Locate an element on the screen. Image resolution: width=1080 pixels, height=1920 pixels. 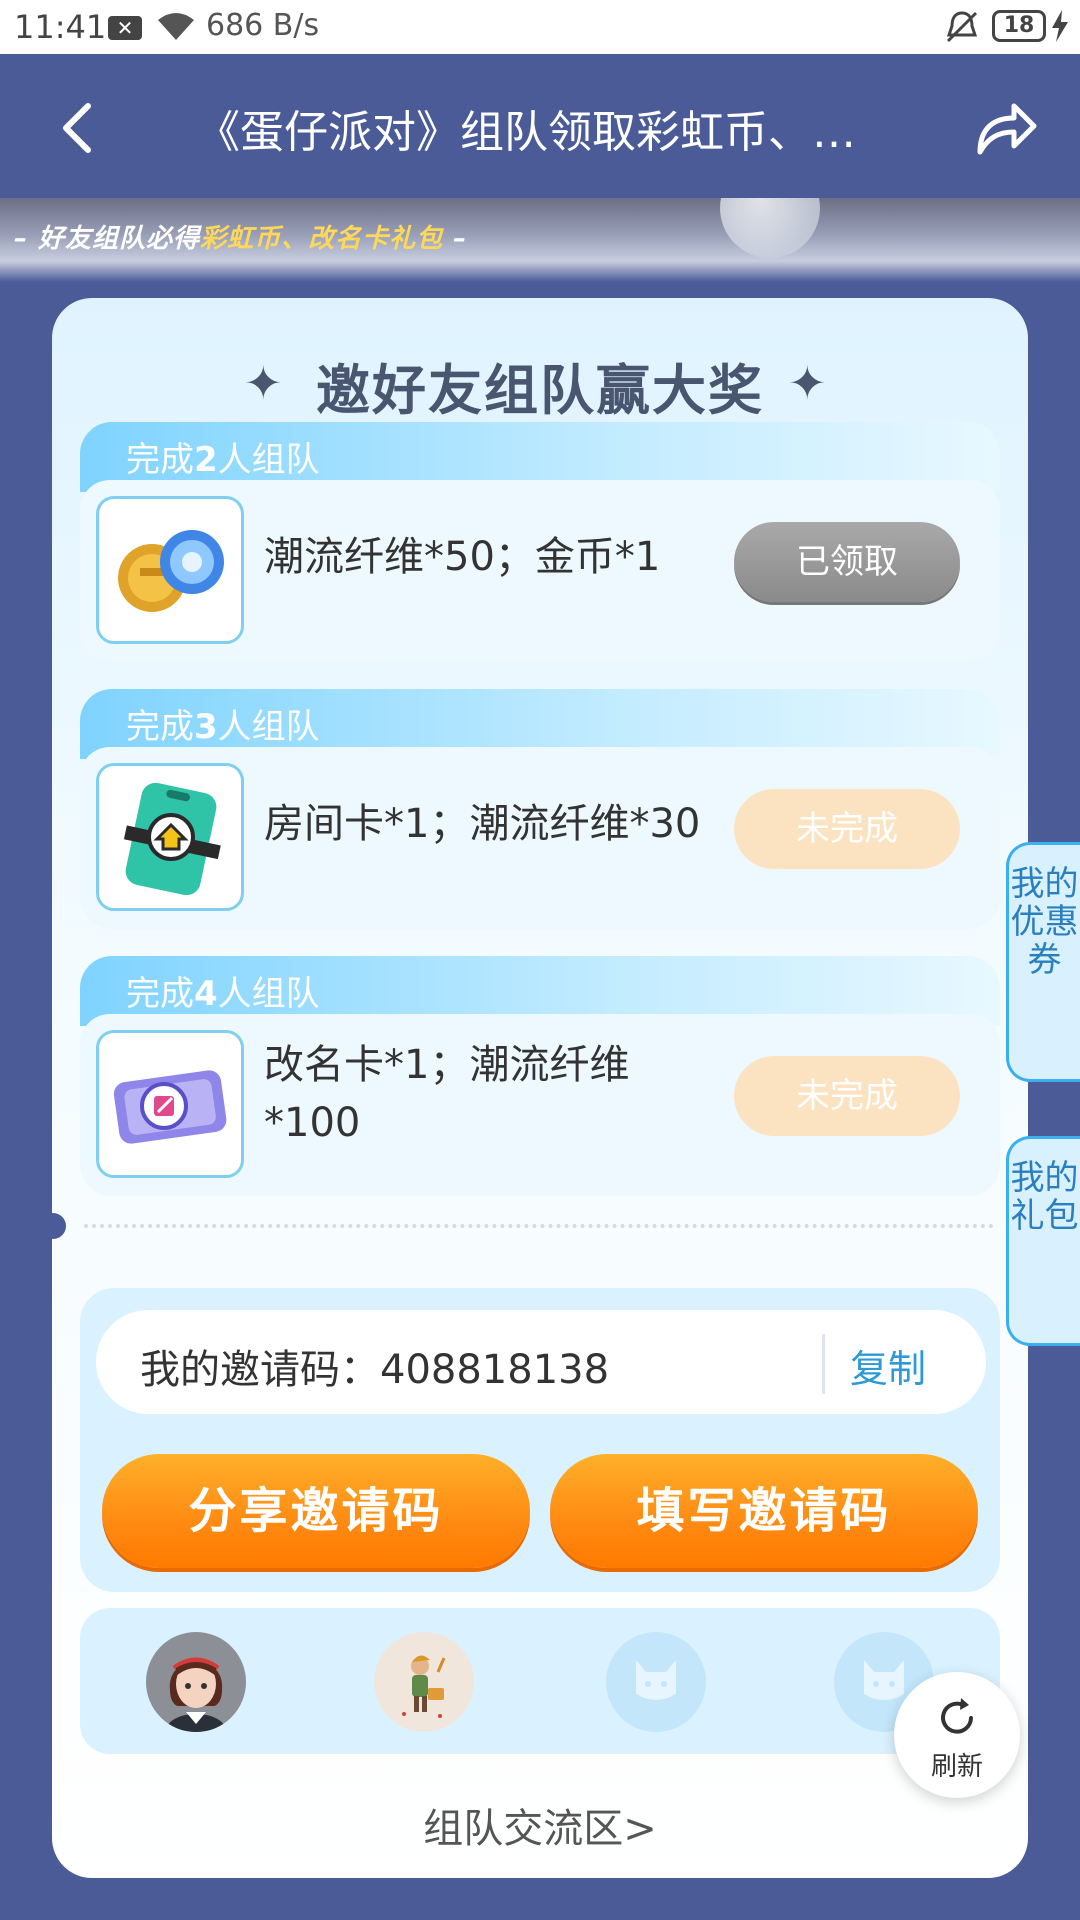
section-title: 邀好友组队赢大奖 is located at coordinates (540, 390).